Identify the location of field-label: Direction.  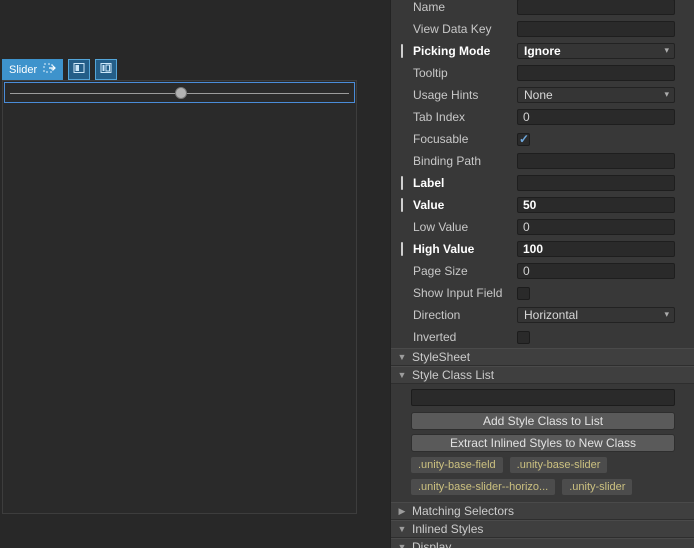
(437, 315).